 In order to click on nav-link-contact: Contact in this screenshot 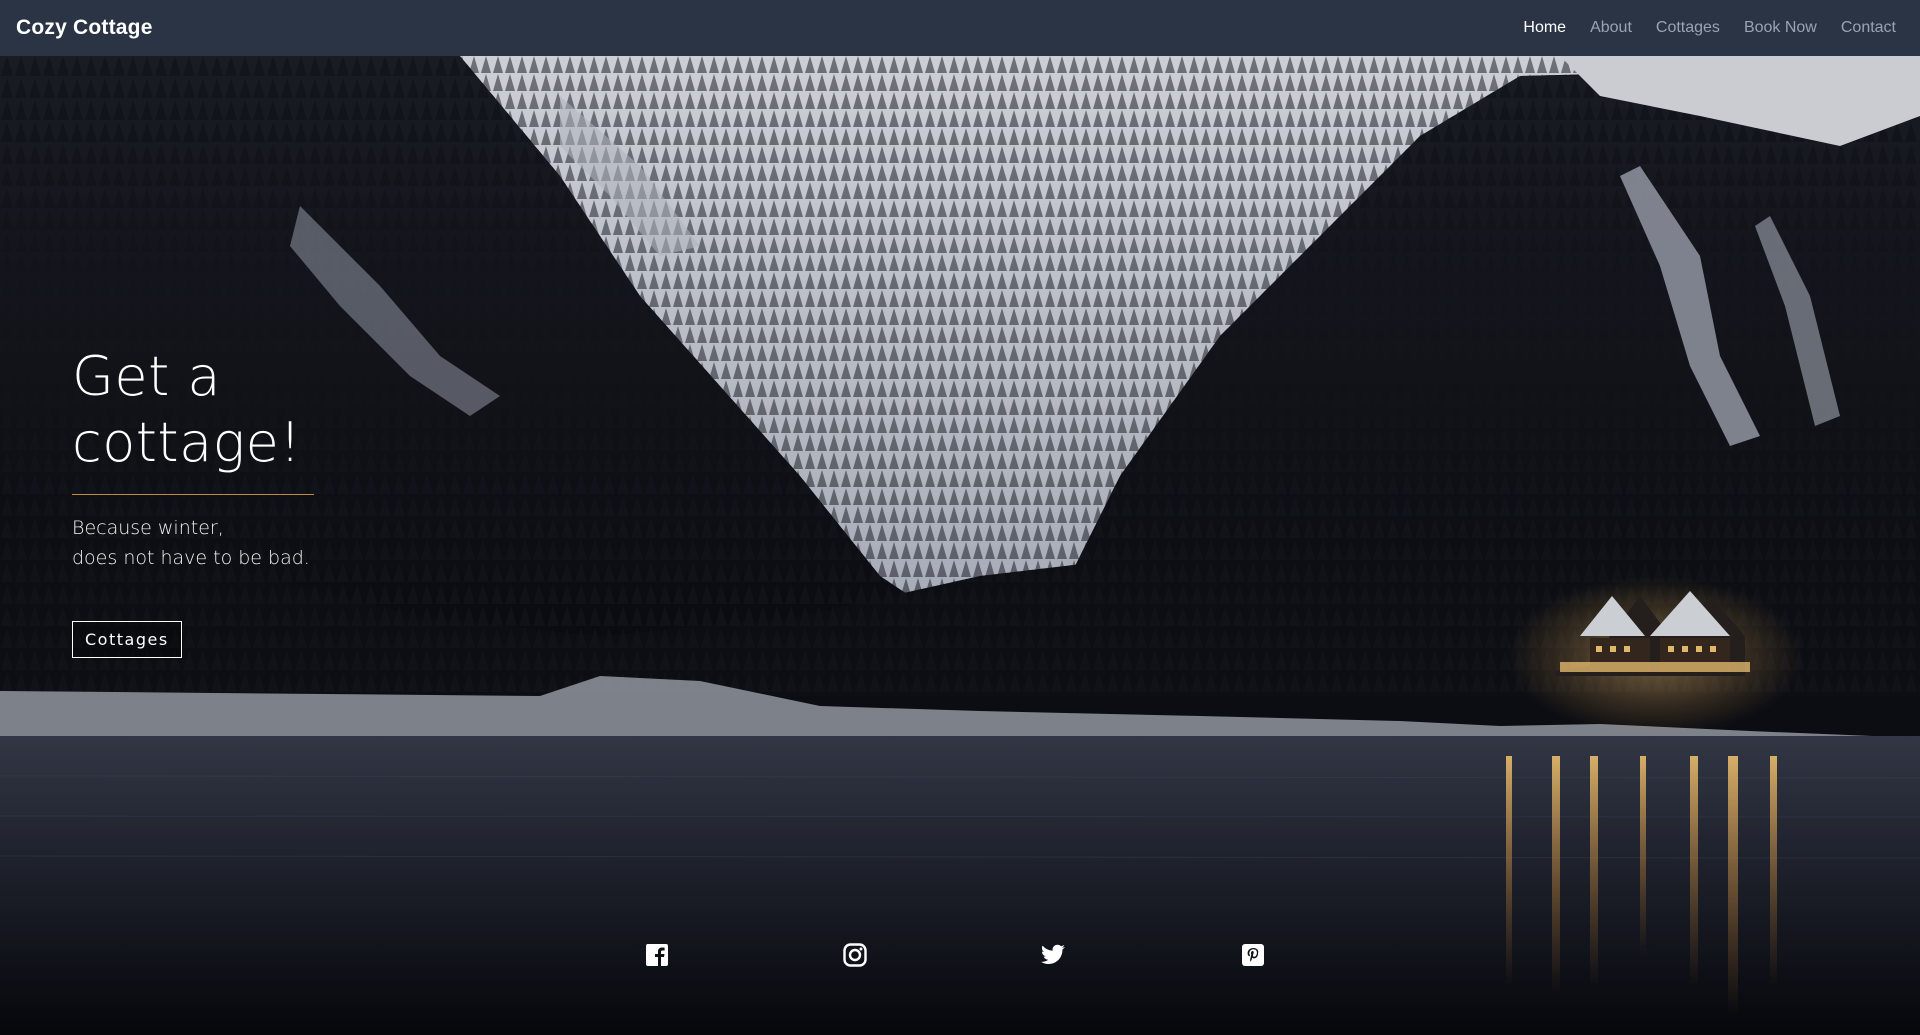, I will do `click(1862, 28)`.